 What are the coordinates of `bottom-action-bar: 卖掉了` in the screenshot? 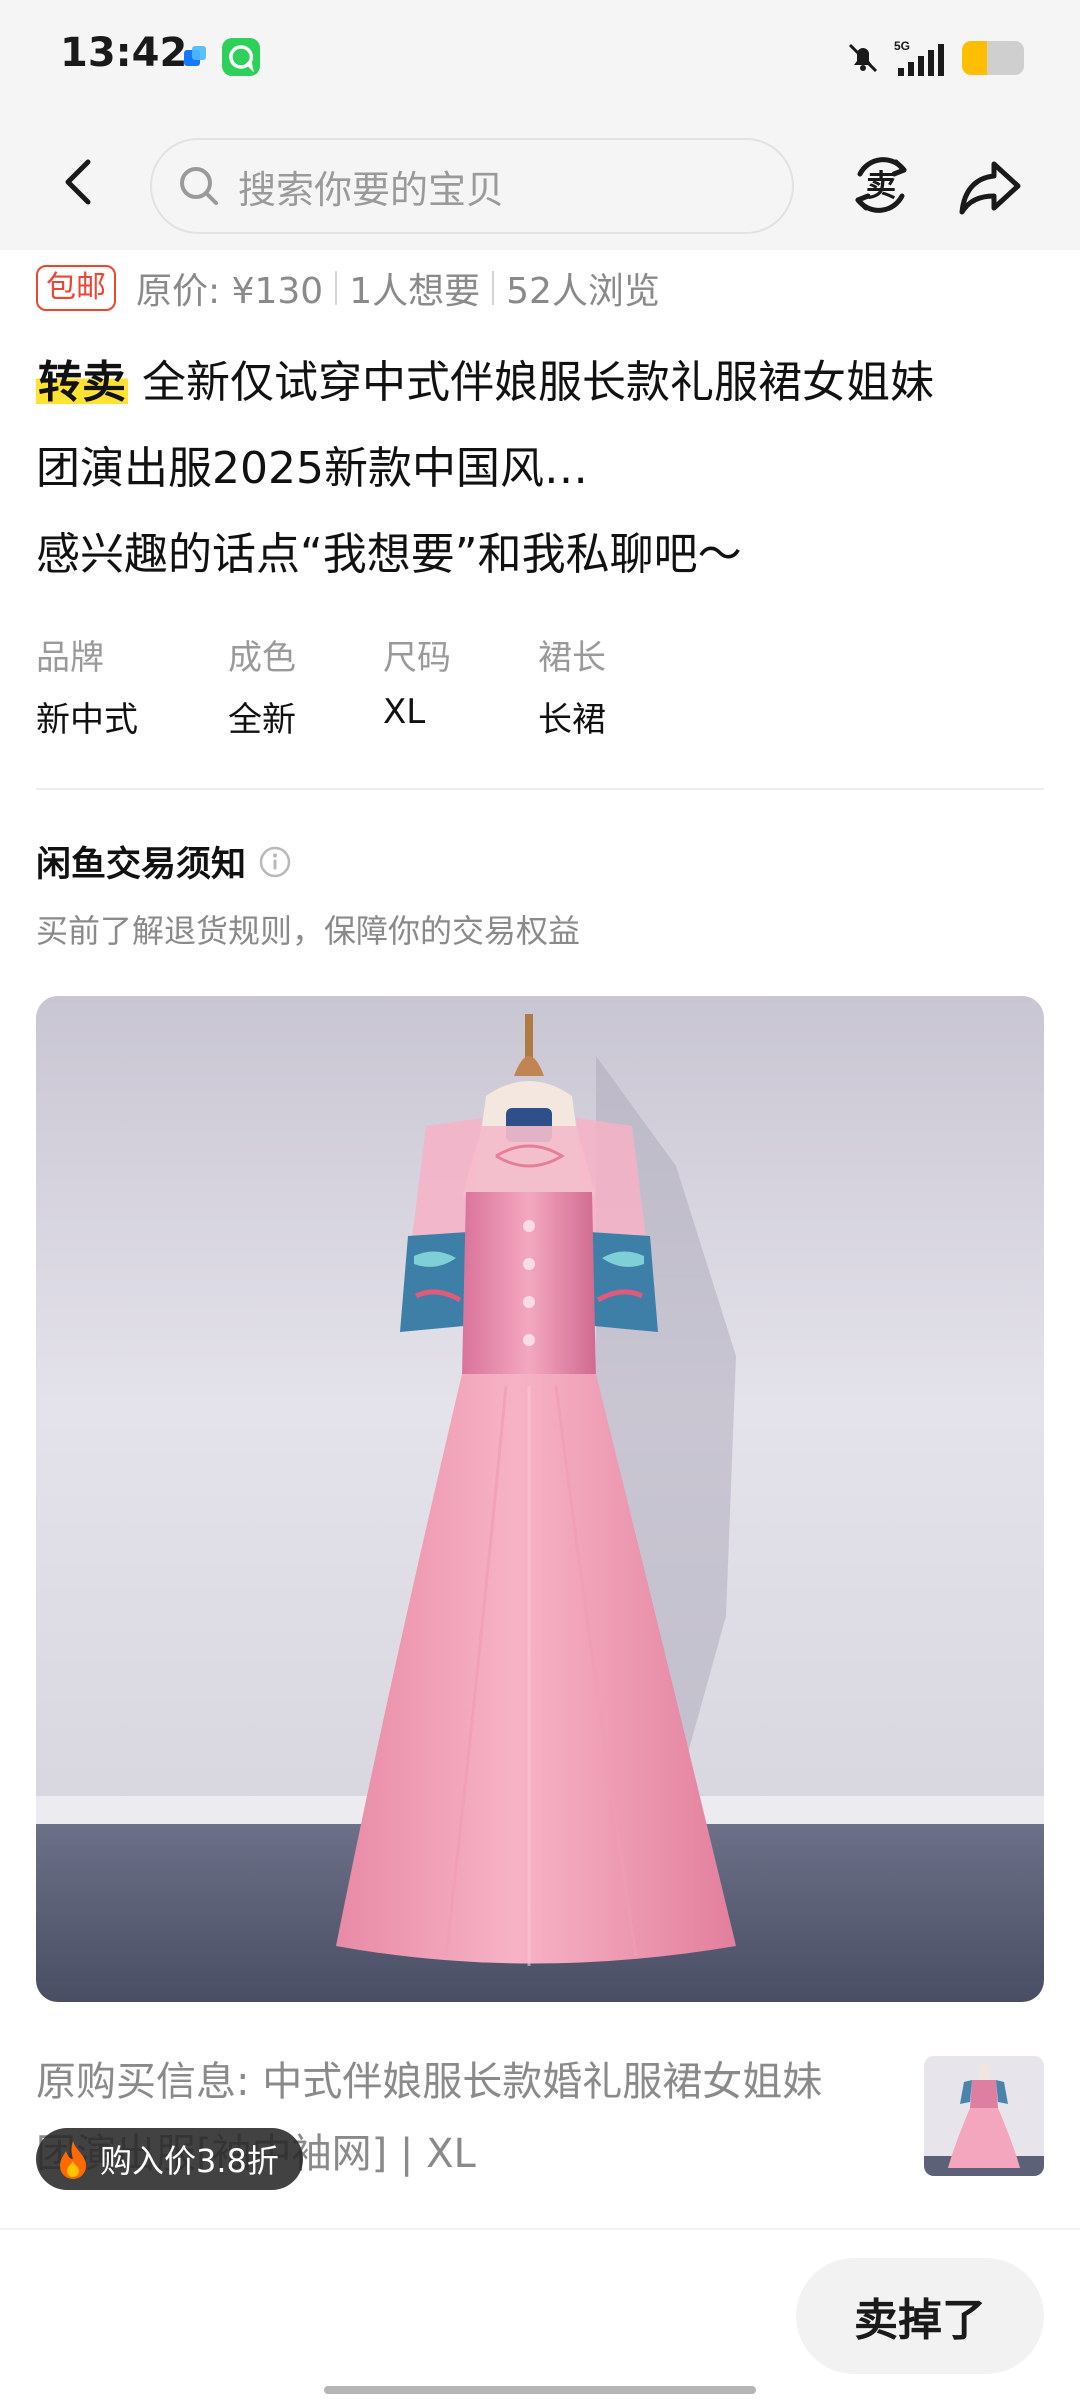 It's located at (540, 2314).